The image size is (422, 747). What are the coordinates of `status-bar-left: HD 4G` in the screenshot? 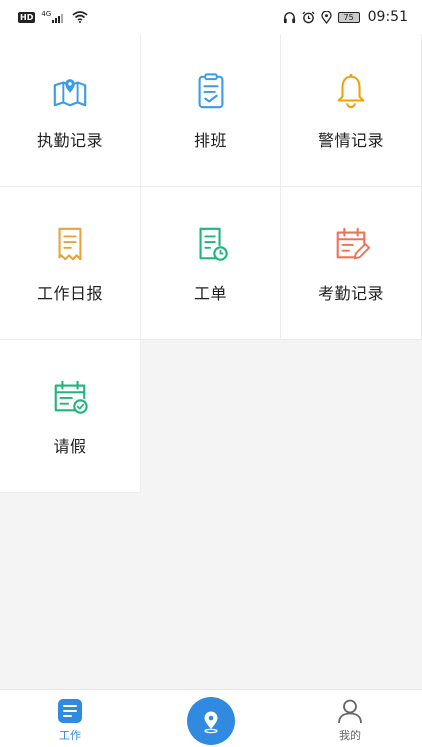 It's located at (53, 16).